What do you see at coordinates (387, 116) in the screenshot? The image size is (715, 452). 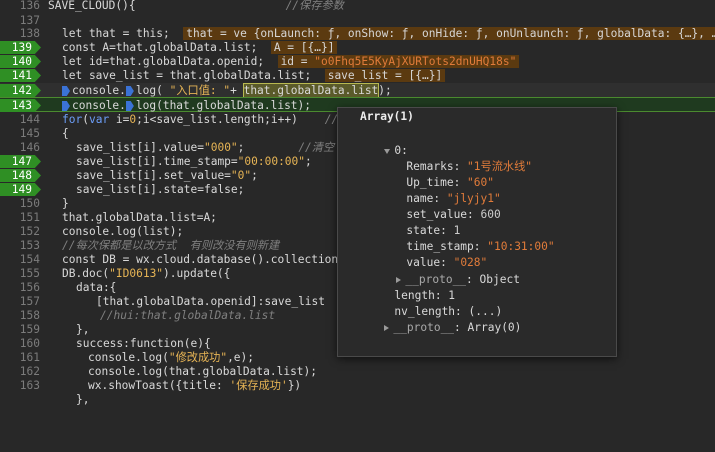 I see `popup-title: Array(1)` at bounding box center [387, 116].